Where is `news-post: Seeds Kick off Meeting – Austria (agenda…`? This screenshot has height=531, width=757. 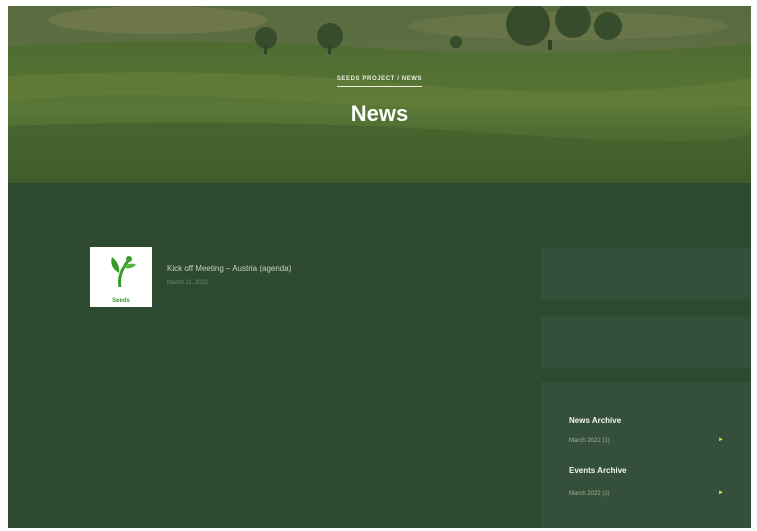 news-post: Seeds Kick off Meeting – Austria (agenda… is located at coordinates (300, 278).